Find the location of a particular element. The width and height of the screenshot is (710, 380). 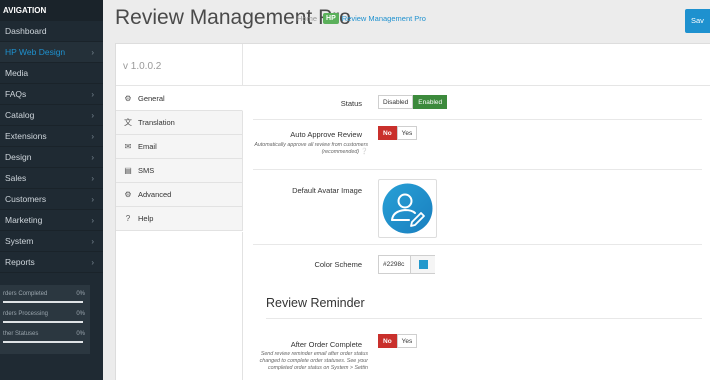

status-label: Status is located at coordinates (351, 103).